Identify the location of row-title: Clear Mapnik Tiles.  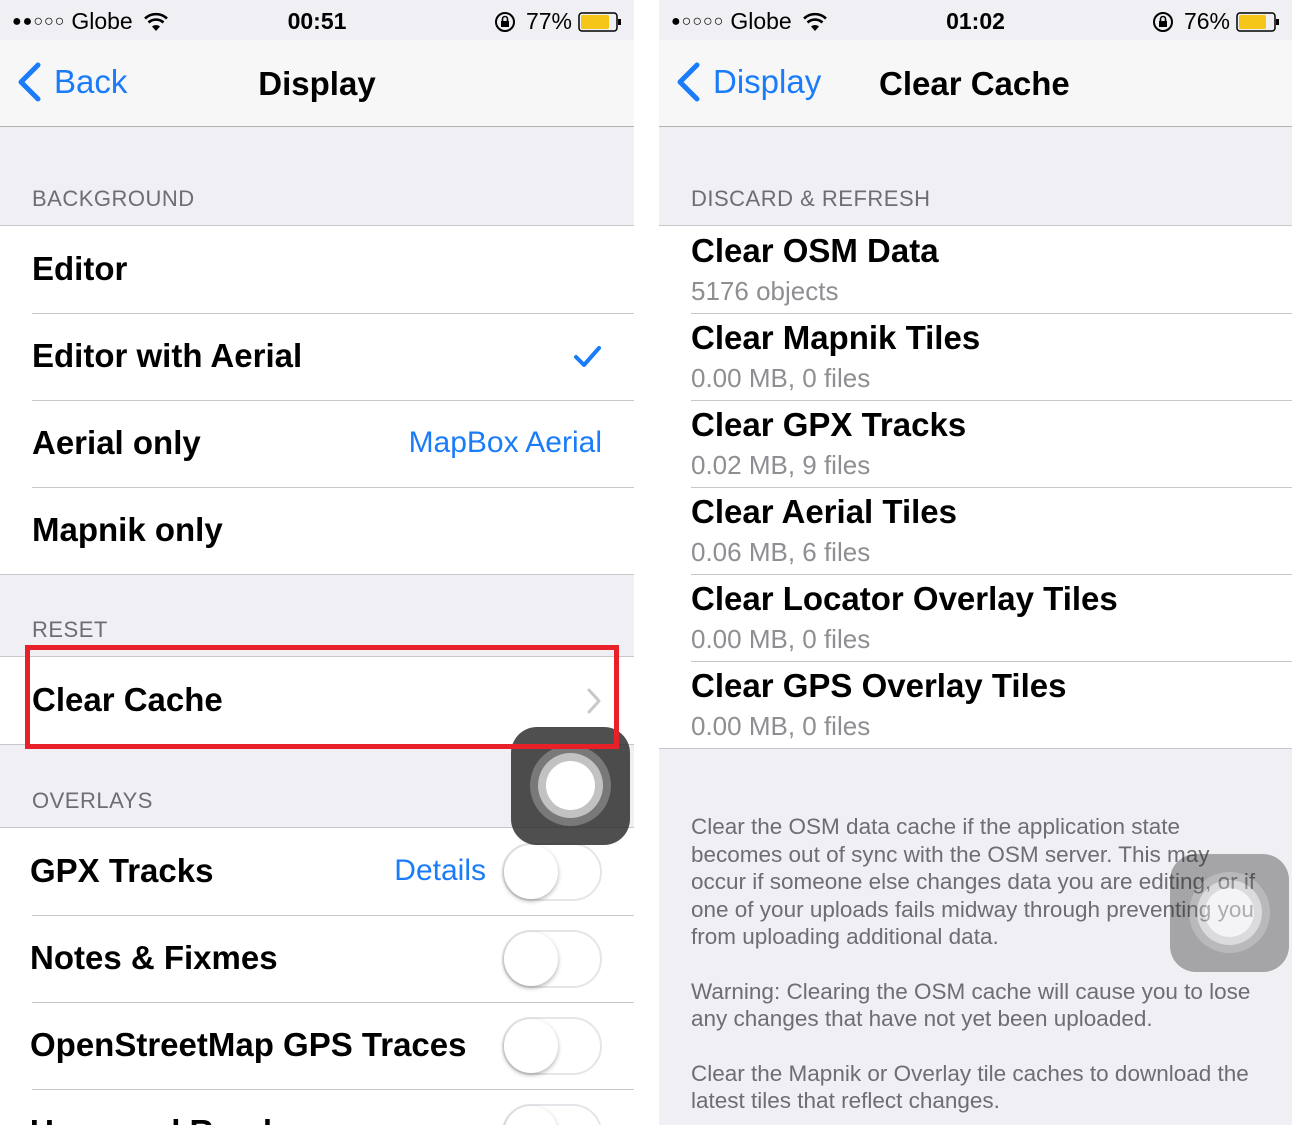
(836, 337).